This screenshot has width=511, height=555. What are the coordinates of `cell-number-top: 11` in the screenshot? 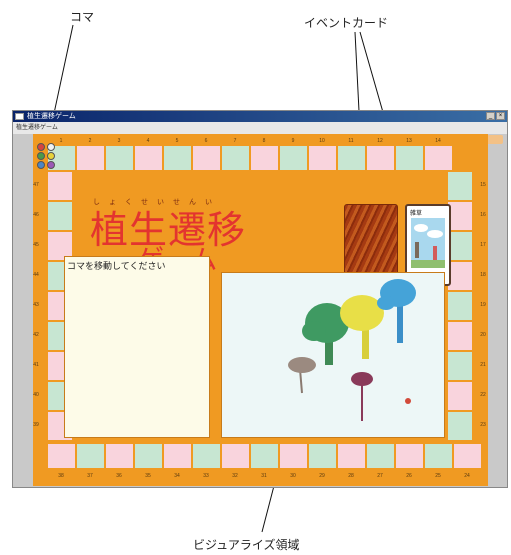 It's located at (351, 141).